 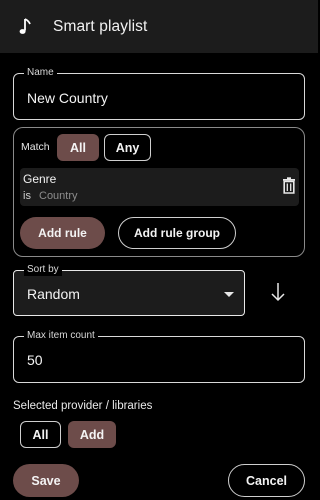 I want to click on name-field: Name New Country, so click(x=159, y=93).